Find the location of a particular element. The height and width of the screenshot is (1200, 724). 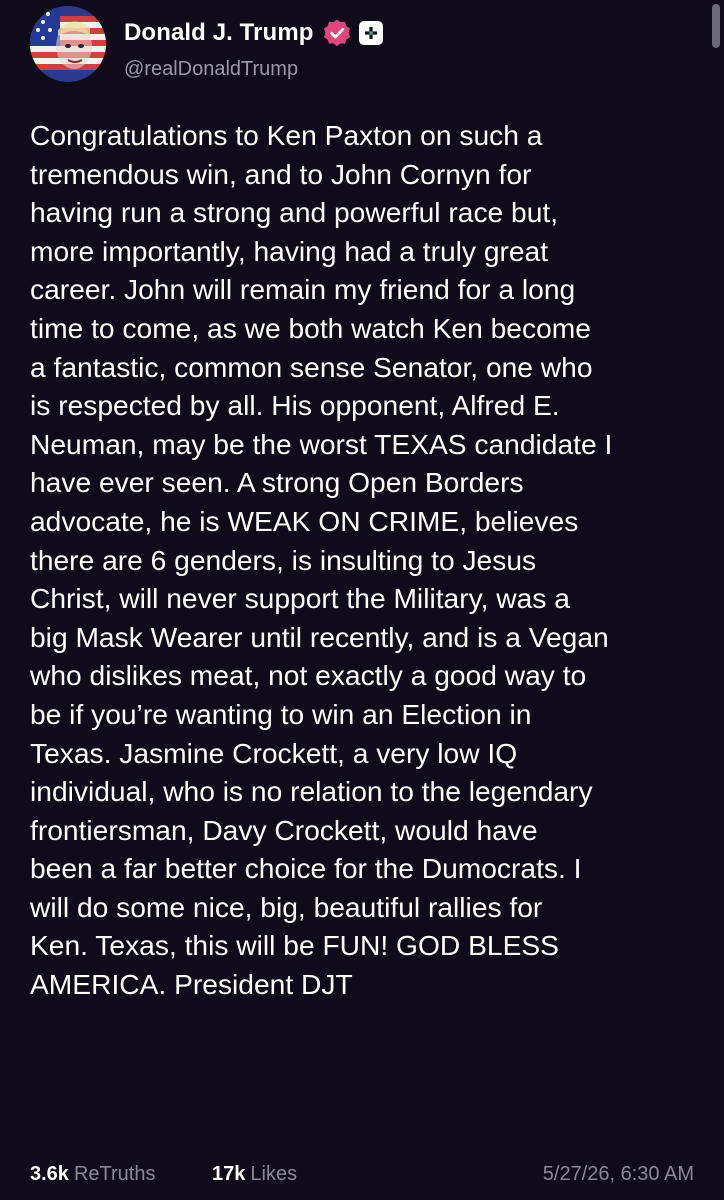

likes-label: Likes is located at coordinates (274, 1174).